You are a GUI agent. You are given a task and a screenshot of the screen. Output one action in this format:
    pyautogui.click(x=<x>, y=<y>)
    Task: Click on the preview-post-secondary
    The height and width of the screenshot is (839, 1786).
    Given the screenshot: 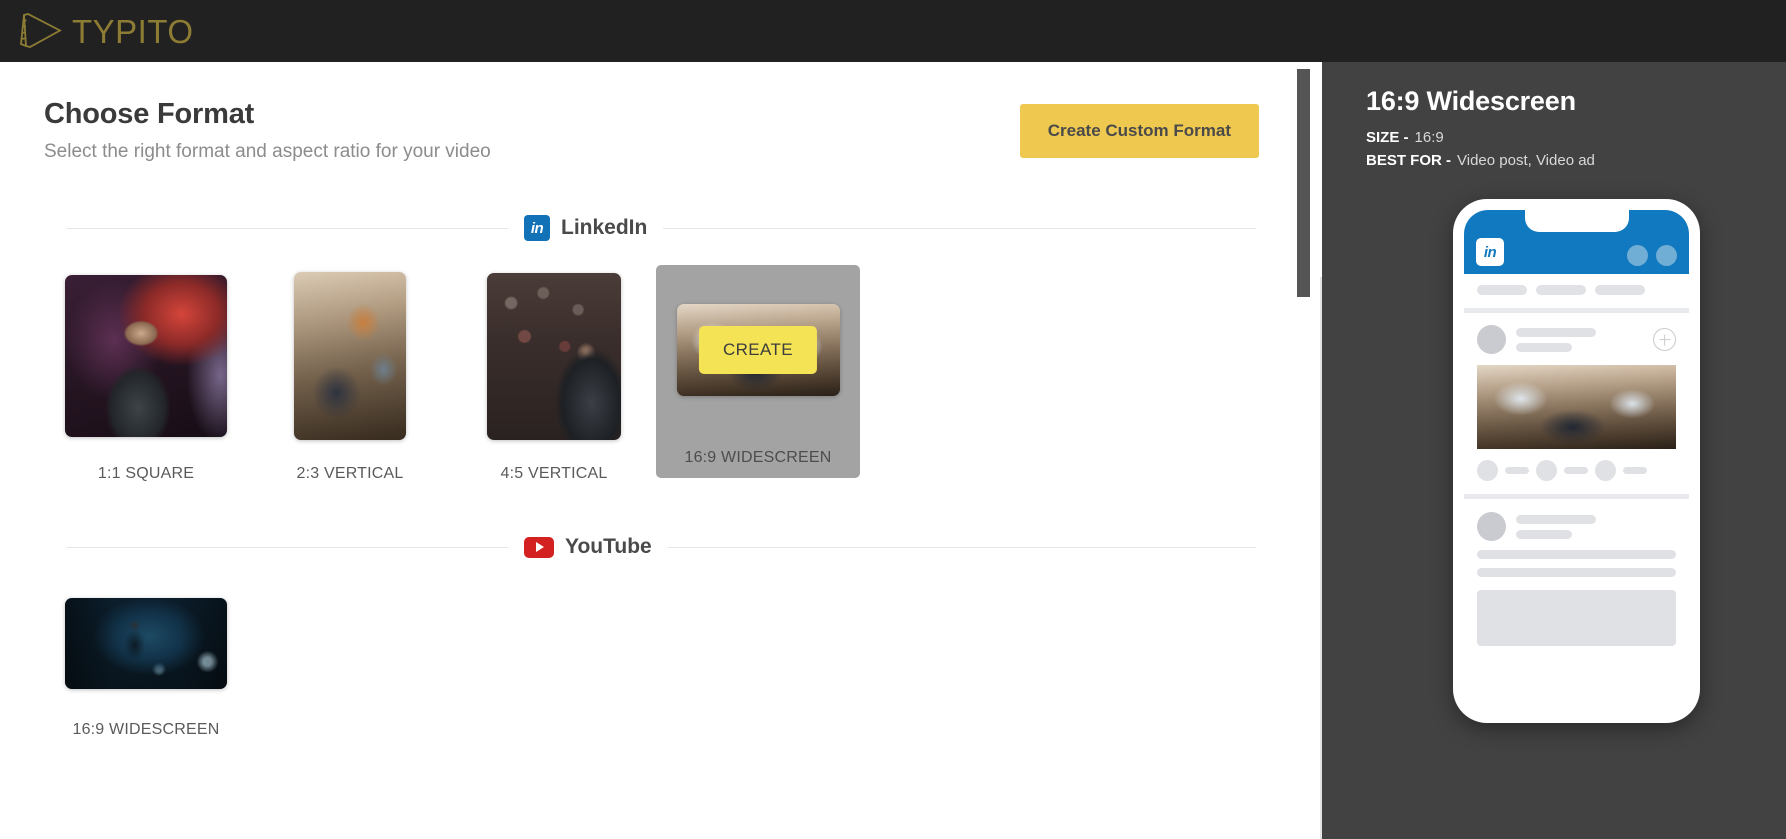 What is the action you would take?
    pyautogui.click(x=1576, y=604)
    